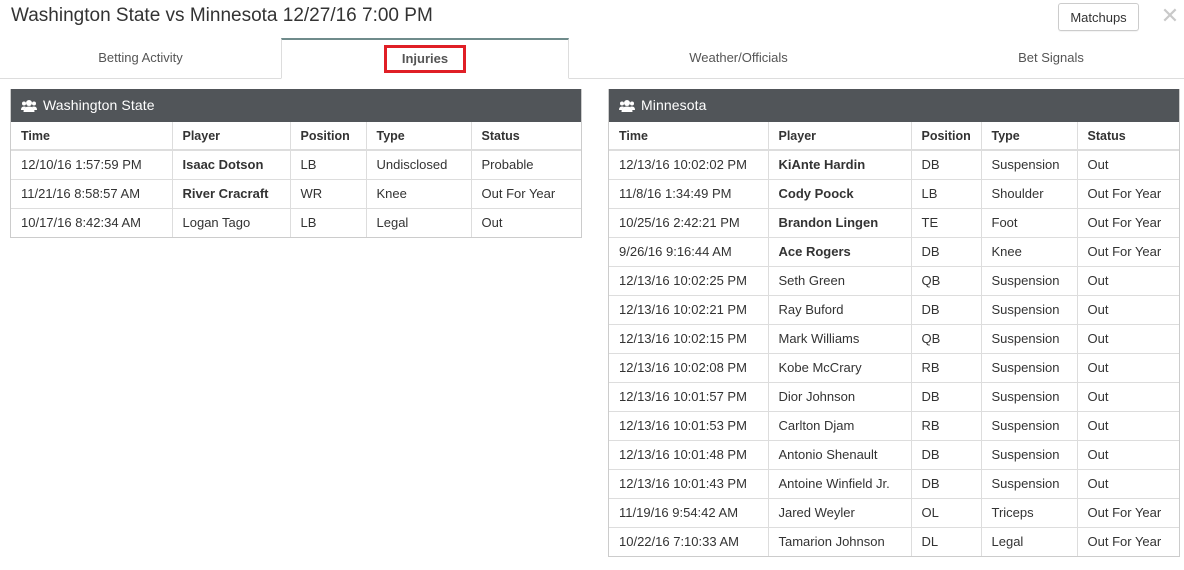 Image resolution: width=1184 pixels, height=570 pixels. I want to click on matchups-button: Matchups, so click(1098, 17).